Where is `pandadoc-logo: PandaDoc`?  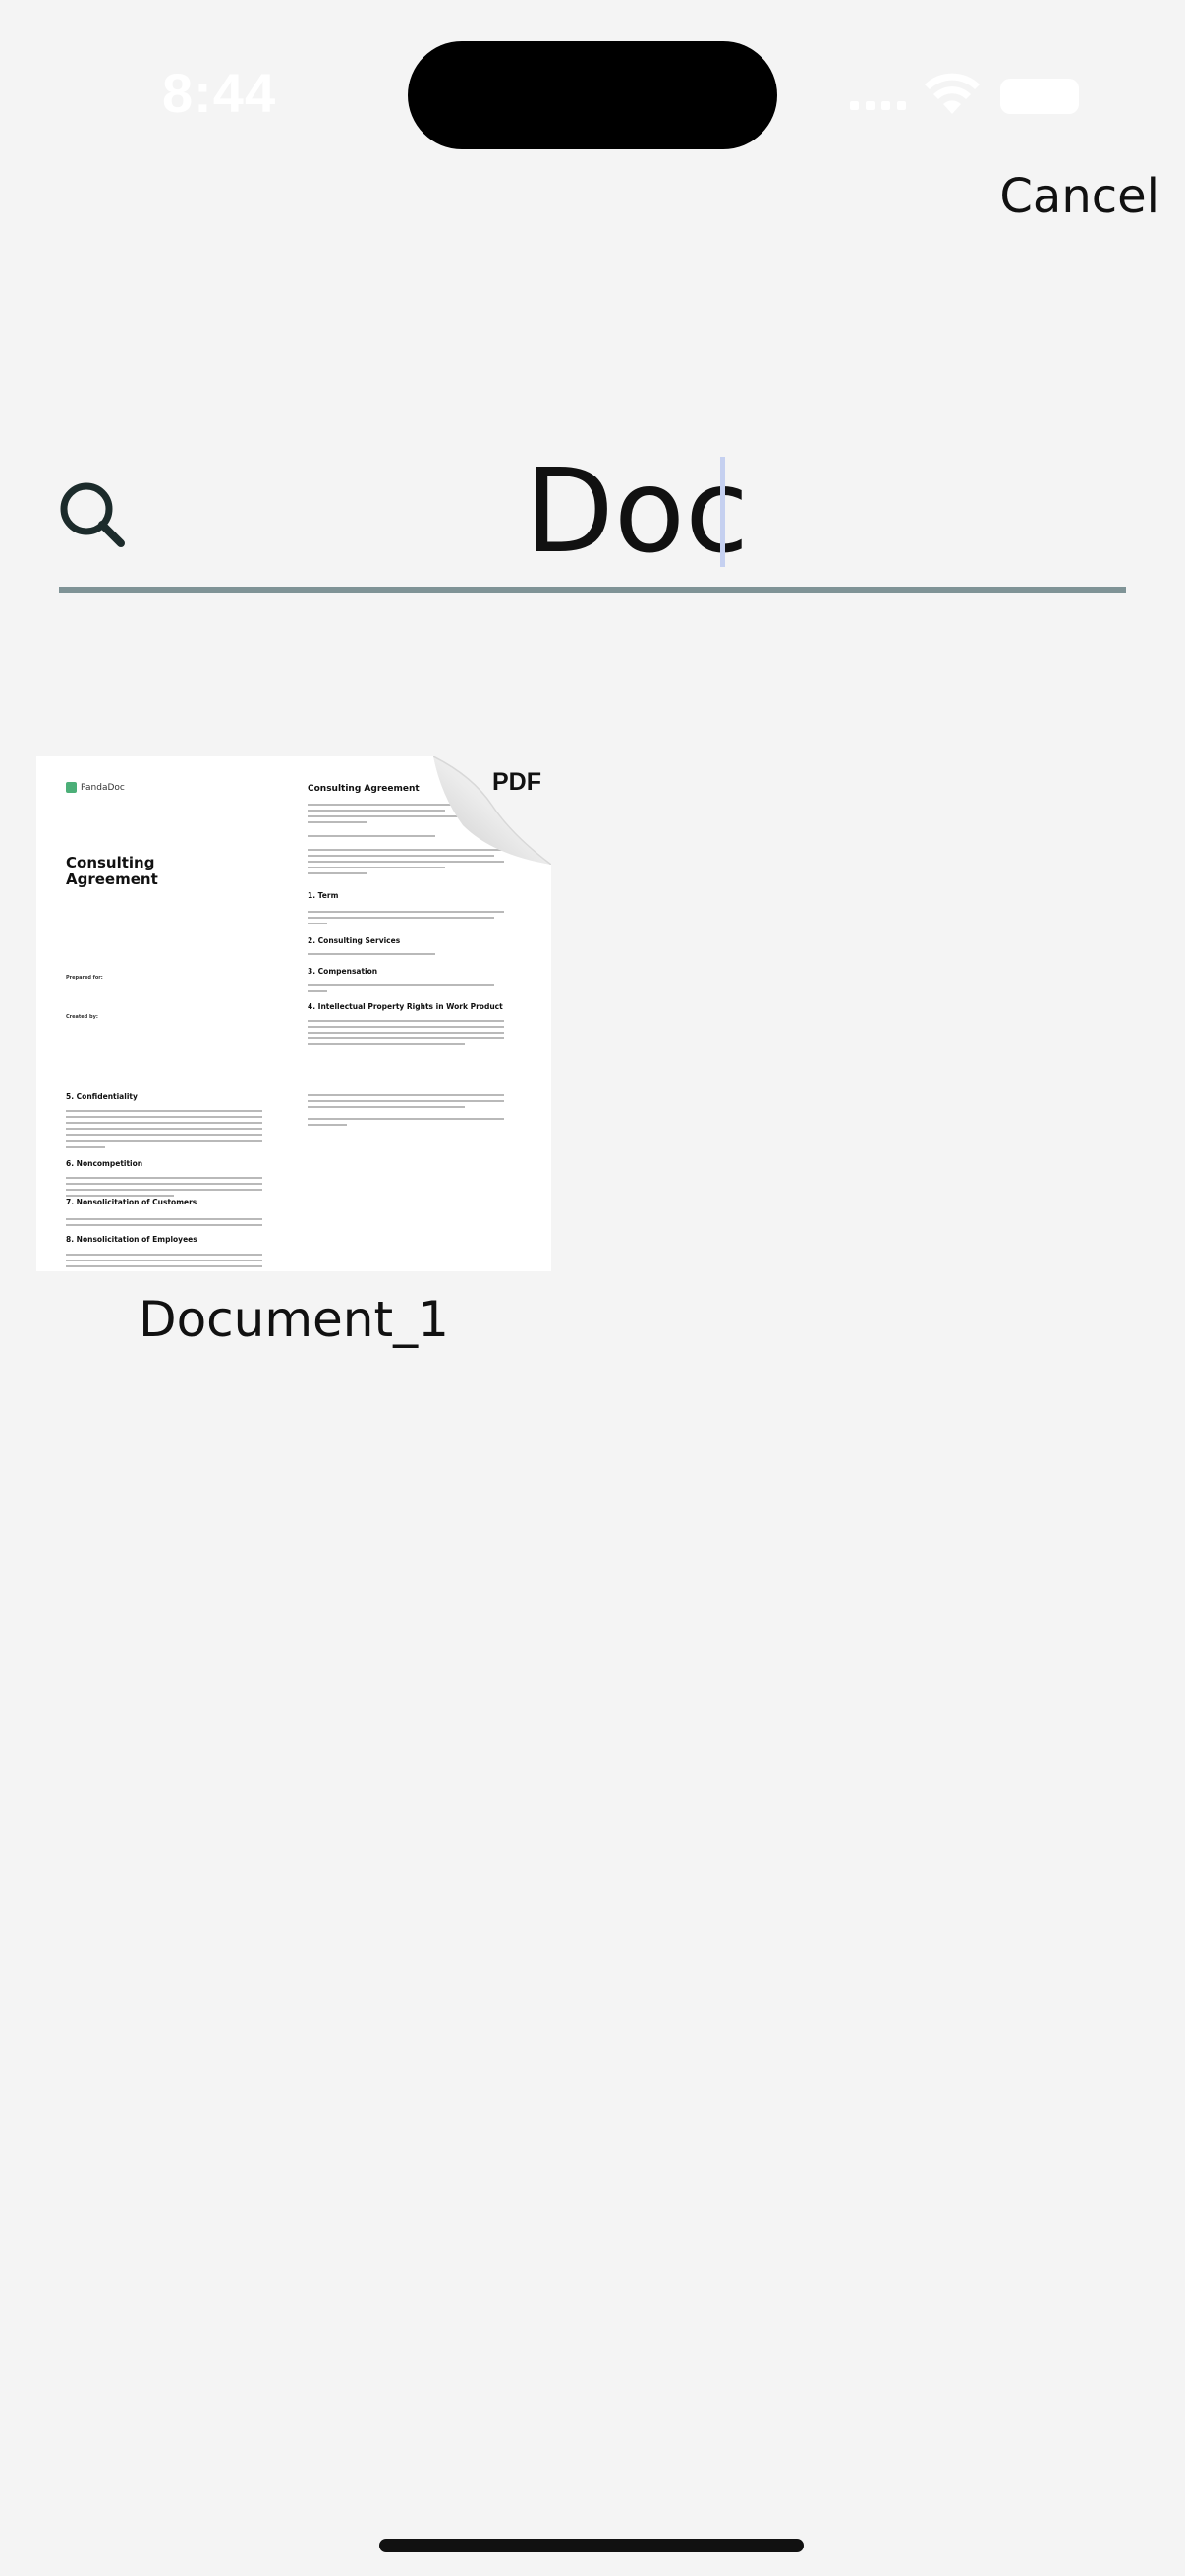 pandadoc-logo: PandaDoc is located at coordinates (96, 787).